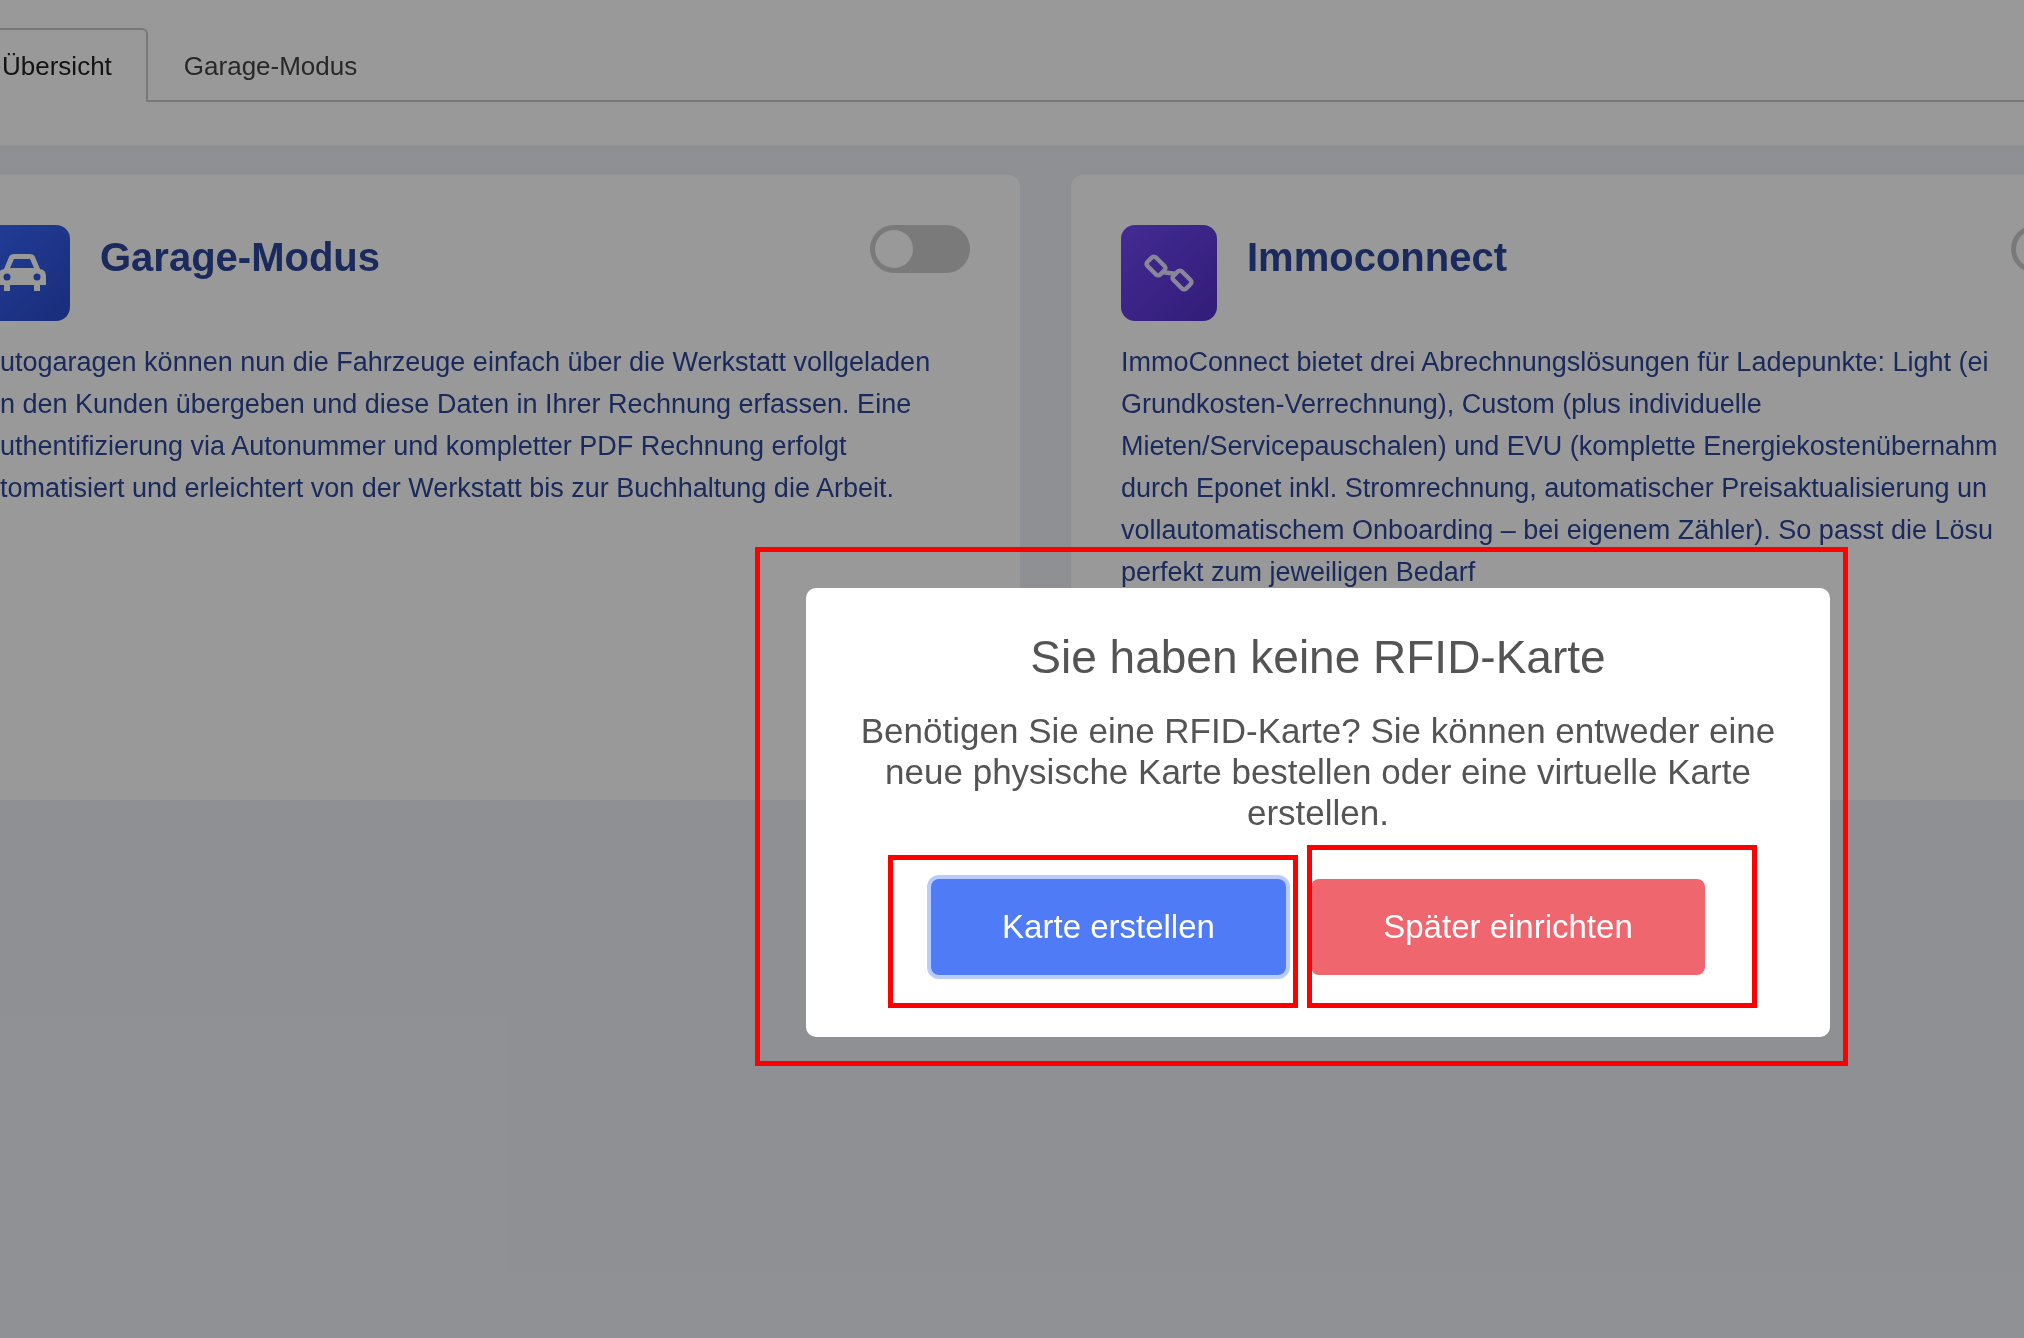 The height and width of the screenshot is (1338, 2024). Describe the element at coordinates (456, 404) in the screenshot. I see `description-line: n den Kunden übergeben und diese Daten in Ihrer Rechnung erfassen. Eine` at that location.